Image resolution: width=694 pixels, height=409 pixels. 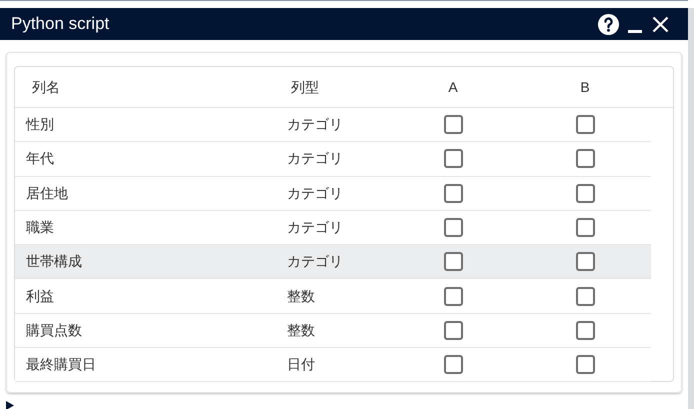 I want to click on table-row: 世帯構成 カテゴリ, so click(x=333, y=262).